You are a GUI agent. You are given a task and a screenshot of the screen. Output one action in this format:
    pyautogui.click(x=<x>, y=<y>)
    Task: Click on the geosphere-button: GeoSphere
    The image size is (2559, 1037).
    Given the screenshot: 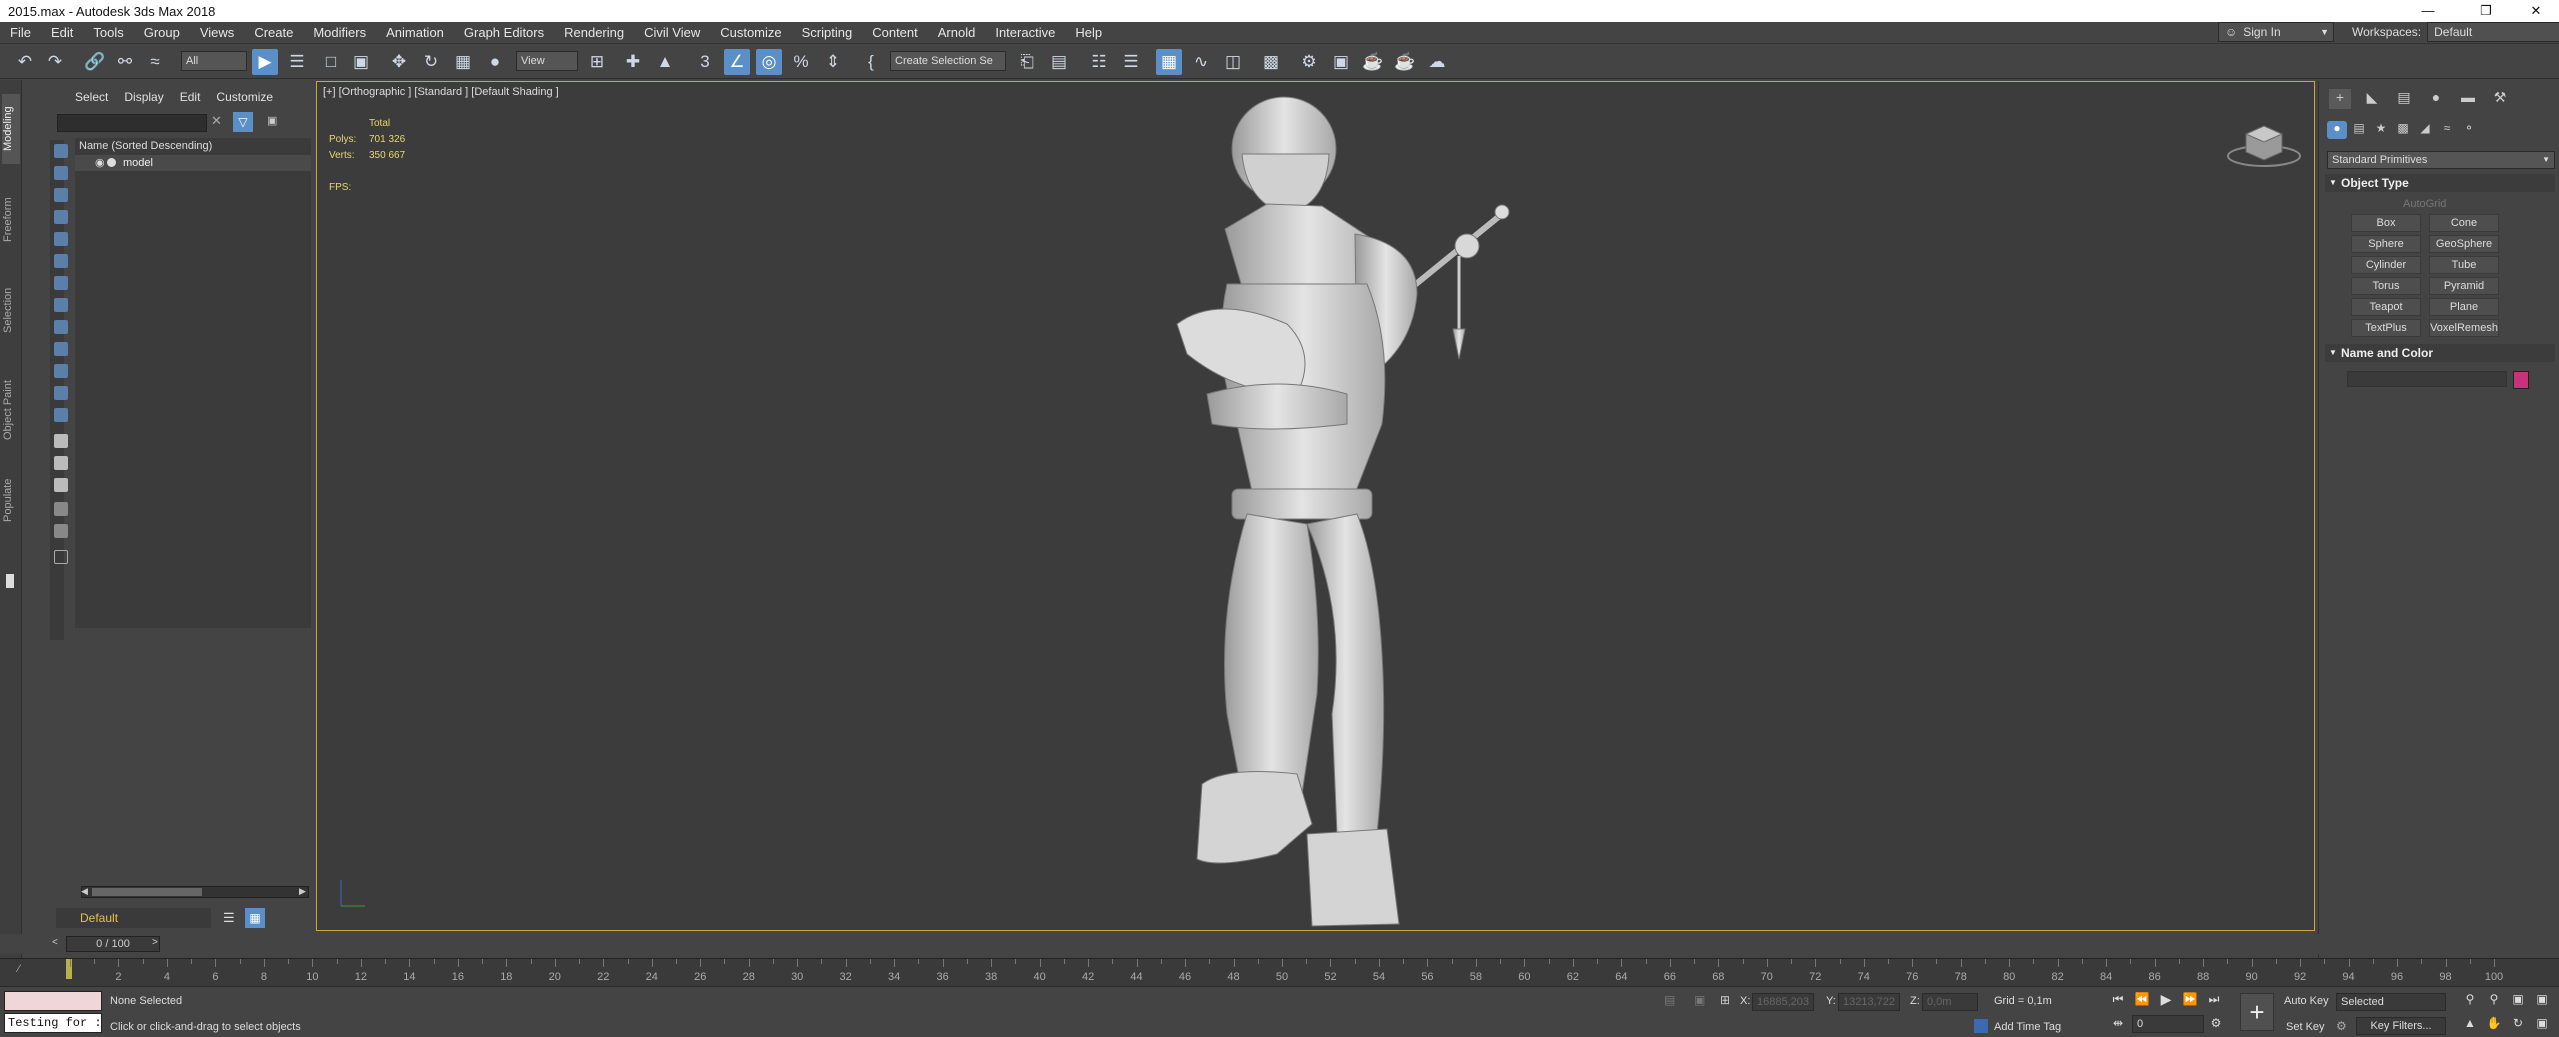 What is the action you would take?
    pyautogui.click(x=2464, y=244)
    